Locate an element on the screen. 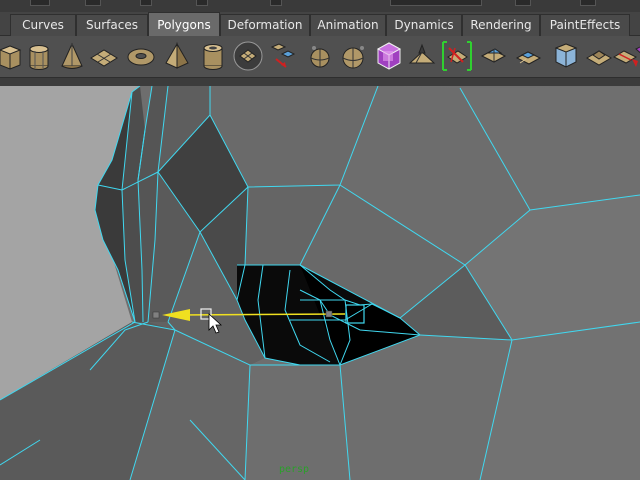  extract-icon is located at coordinates (320, 56).